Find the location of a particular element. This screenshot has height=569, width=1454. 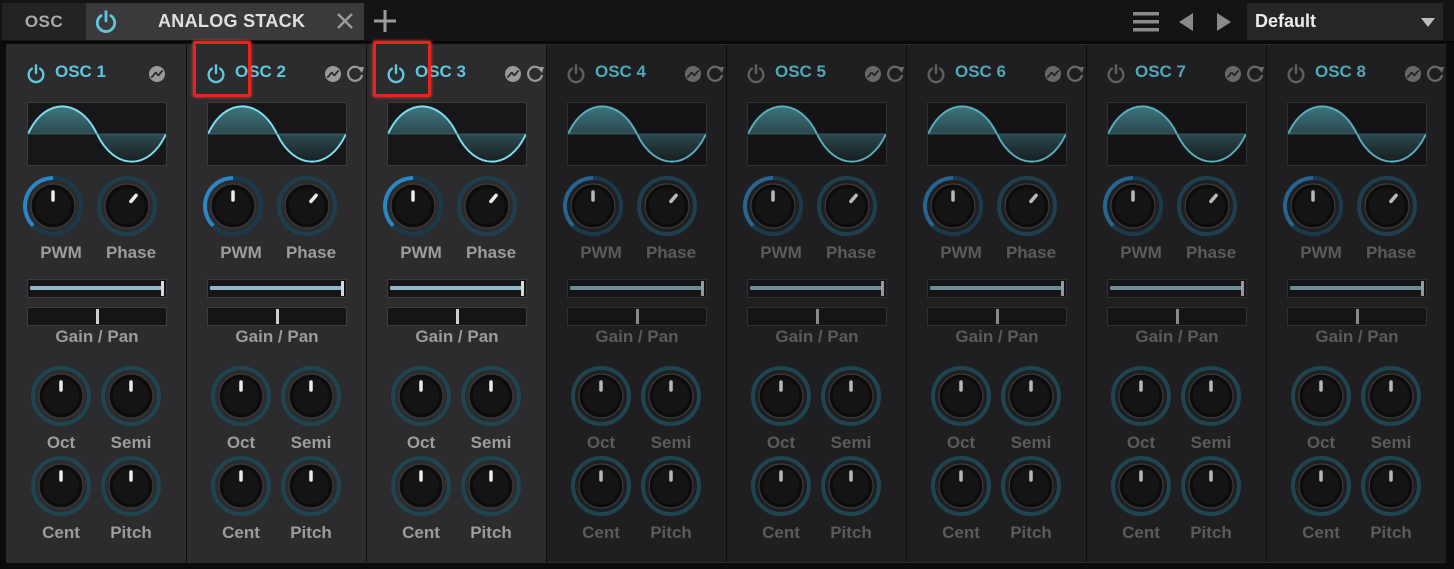

tab-analog-stack: ANALOG STACK is located at coordinates (225, 21).